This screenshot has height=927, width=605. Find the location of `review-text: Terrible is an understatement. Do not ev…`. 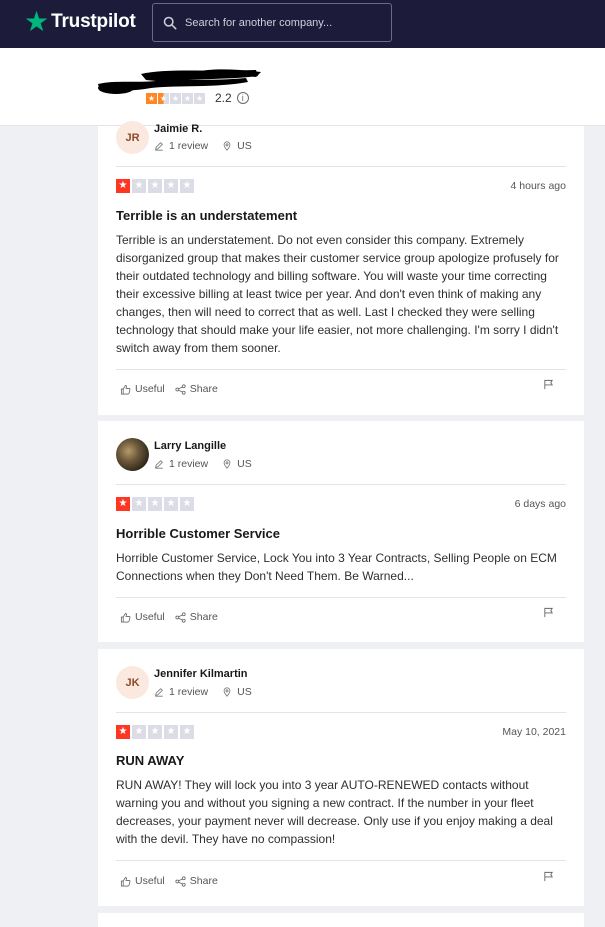

review-text: Terrible is an understatement. Do not ev… is located at coordinates (337, 294).